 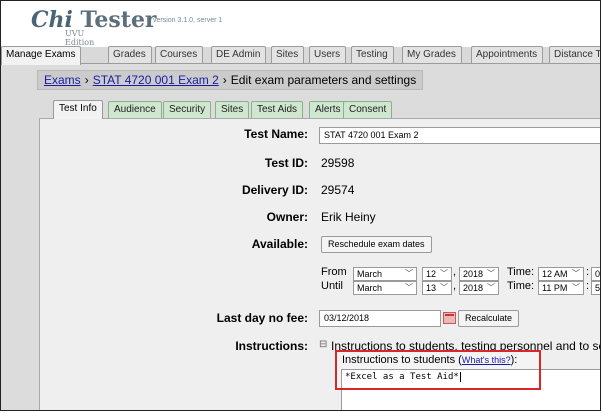 I want to click on instructions-to-students-textarea: *Excel as a Test Aid*, so click(x=470, y=389).